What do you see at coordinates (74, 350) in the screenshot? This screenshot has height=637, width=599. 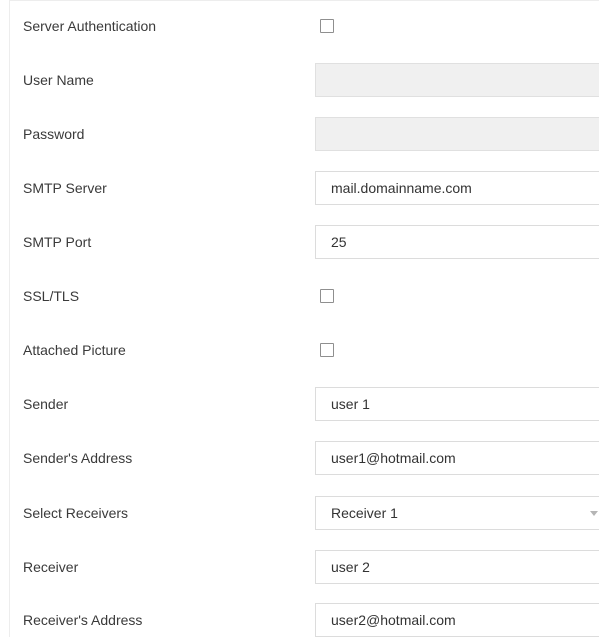 I see `attached-picture-label: Attached Picture` at bounding box center [74, 350].